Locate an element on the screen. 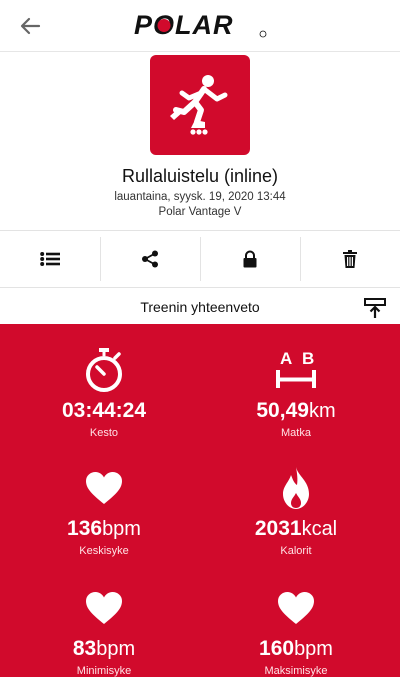  inline-skating-icon is located at coordinates (199, 105).